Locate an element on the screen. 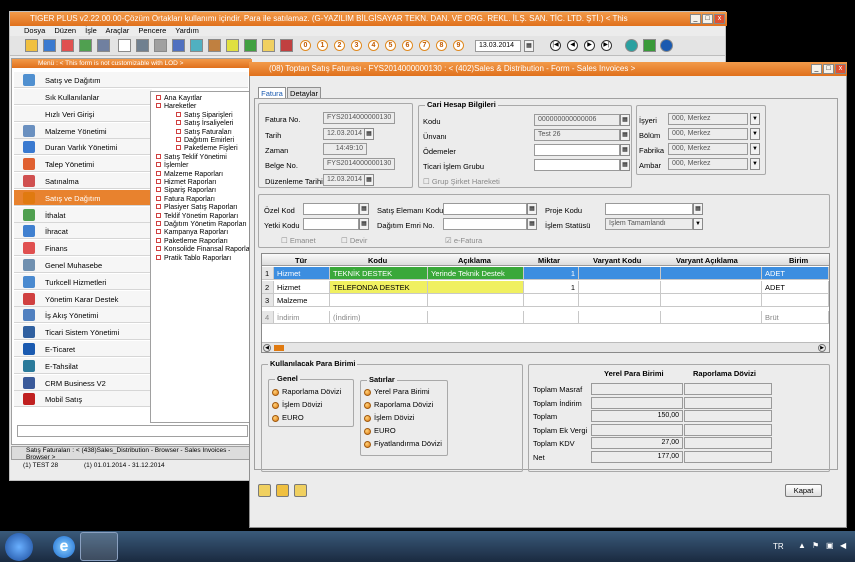  fatura-no-field: FYS2014000000130 is located at coordinates (359, 118).